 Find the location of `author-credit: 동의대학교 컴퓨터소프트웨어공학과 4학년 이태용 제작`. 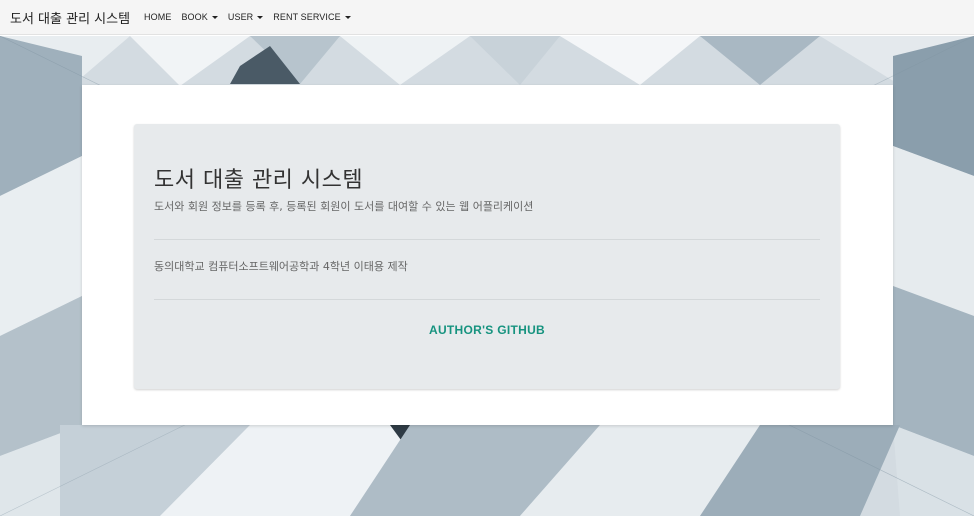

author-credit: 동의대학교 컴퓨터소프트웨어공학과 4학년 이태용 제작 is located at coordinates (281, 266).